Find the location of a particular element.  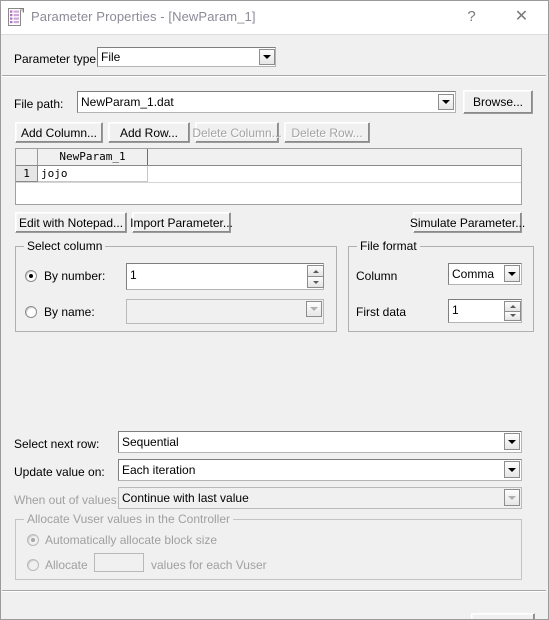

auto-allocate-label: Automatically allocate block size is located at coordinates (131, 540).